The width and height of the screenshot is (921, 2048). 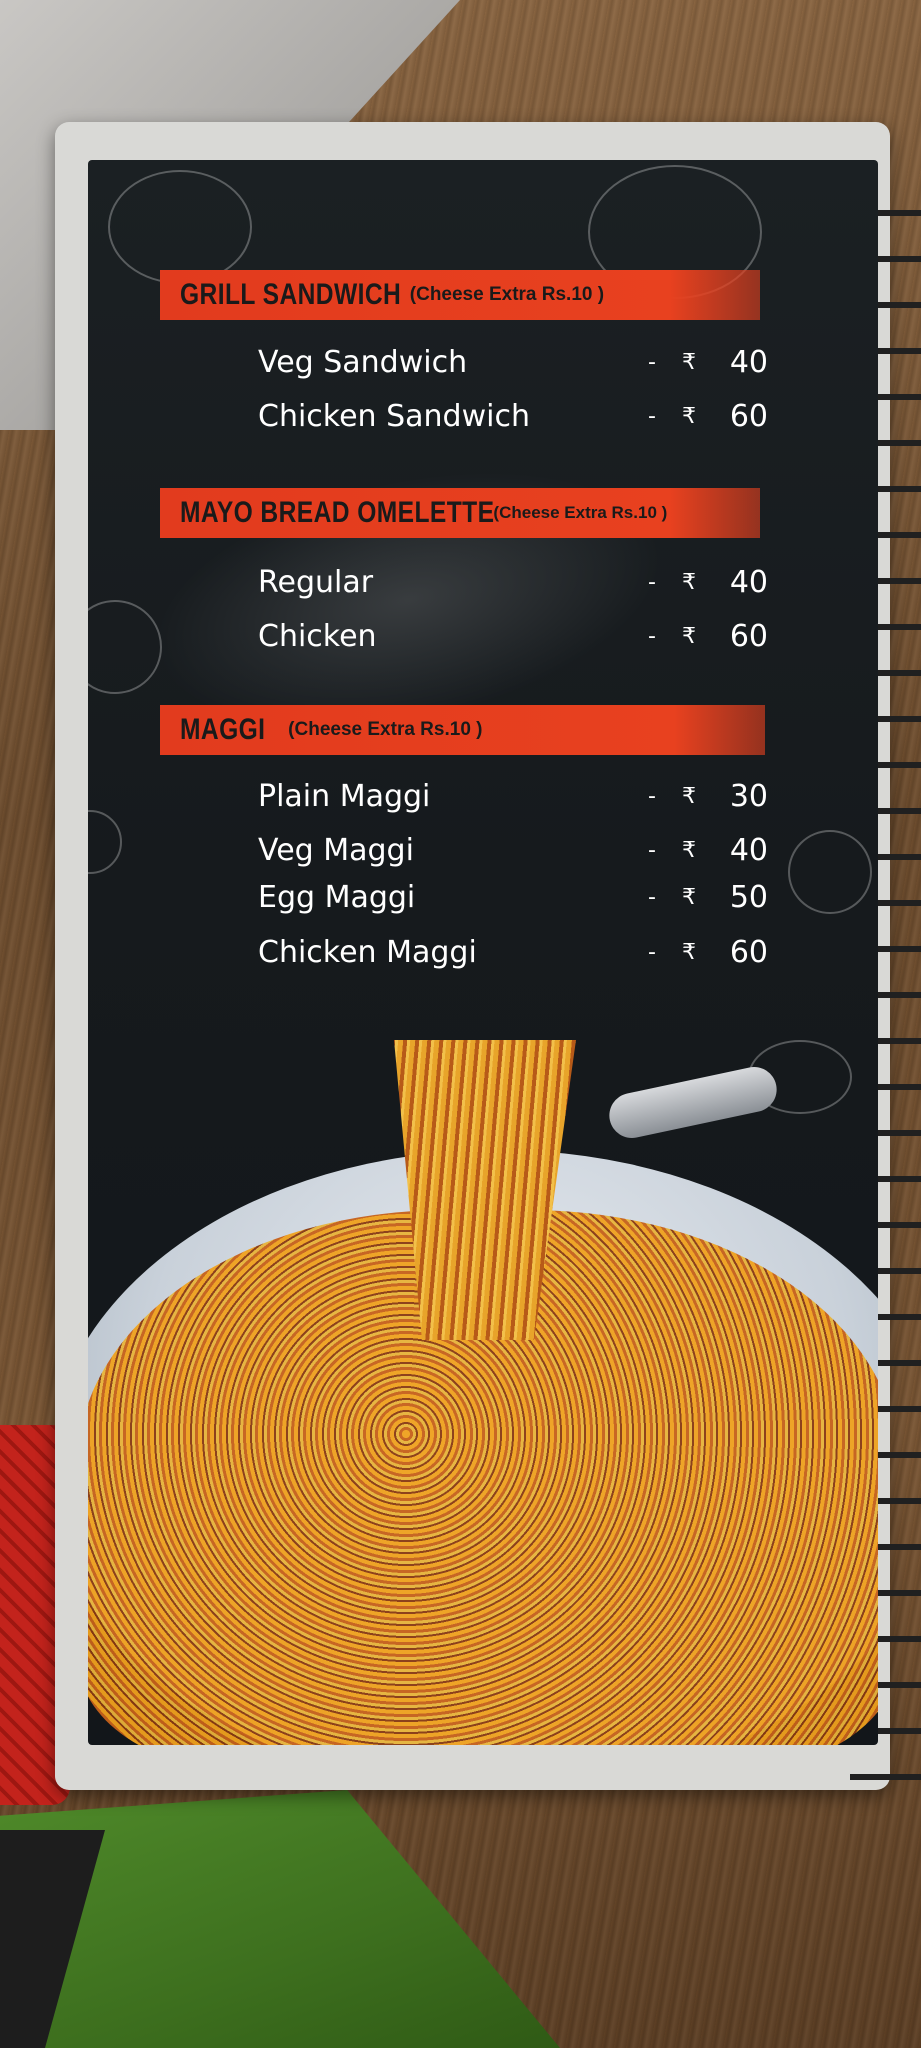 I want to click on section-header-grill-sandwich: GRILL SANDWICH (Cheese Extra Rs.10 ), so click(x=460, y=295).